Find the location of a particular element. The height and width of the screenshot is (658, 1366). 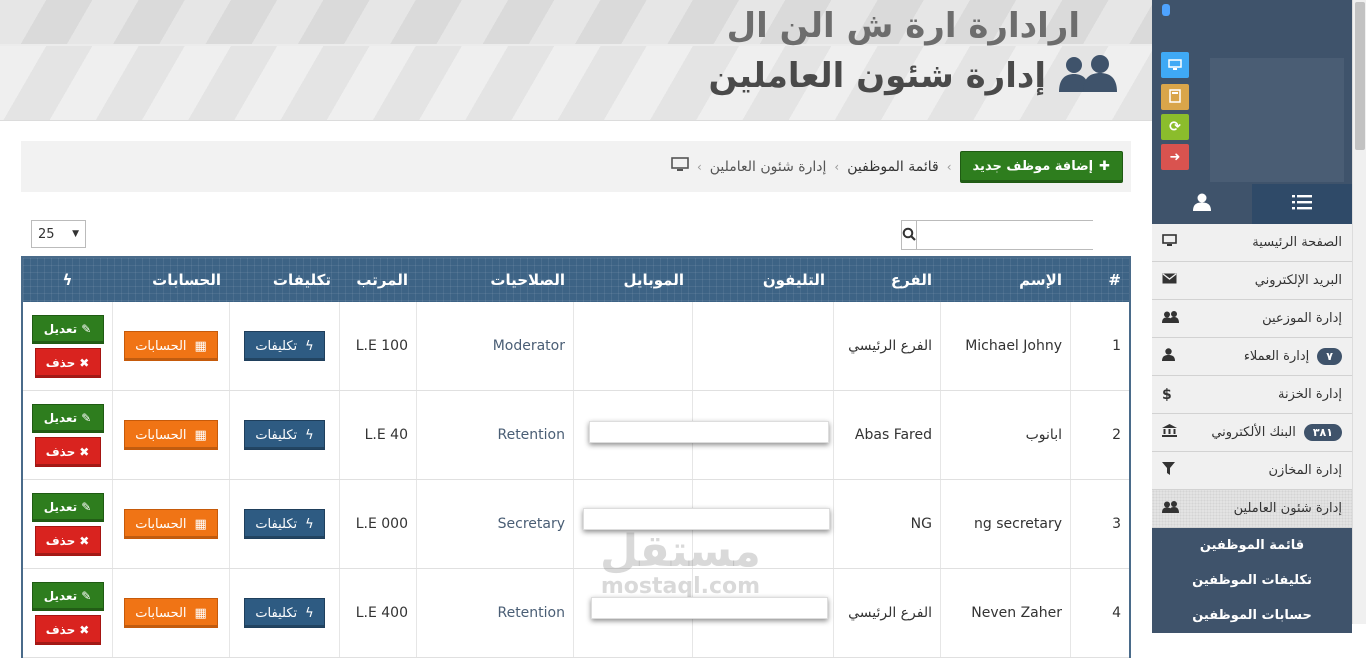

col-salary: المرتب is located at coordinates (377, 280).